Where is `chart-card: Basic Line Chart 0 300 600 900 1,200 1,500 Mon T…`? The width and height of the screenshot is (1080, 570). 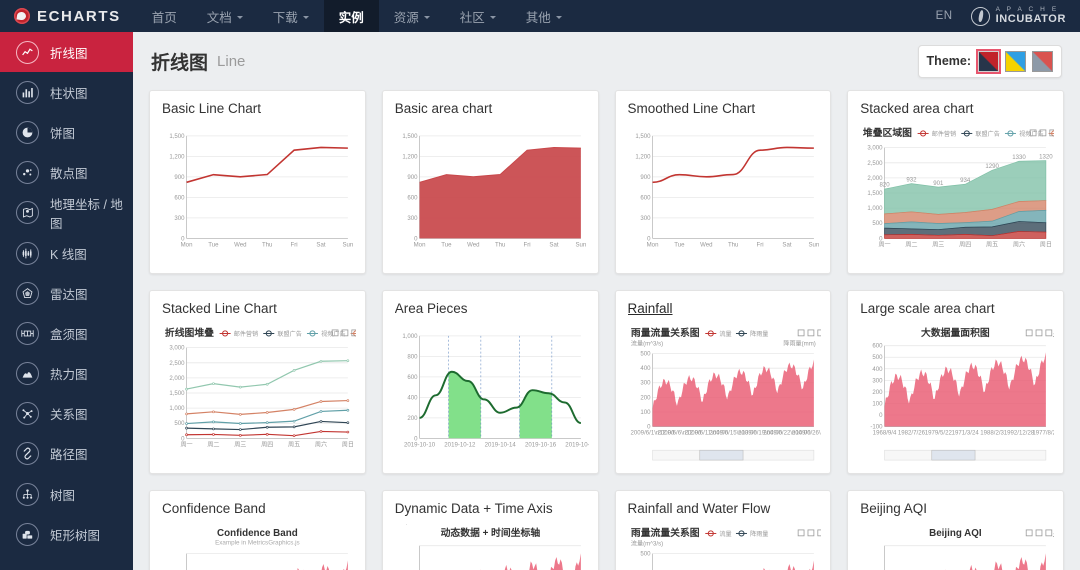 chart-card: Basic Line Chart 0 300 600 900 1,200 1,500 Mon T… is located at coordinates (257, 182).